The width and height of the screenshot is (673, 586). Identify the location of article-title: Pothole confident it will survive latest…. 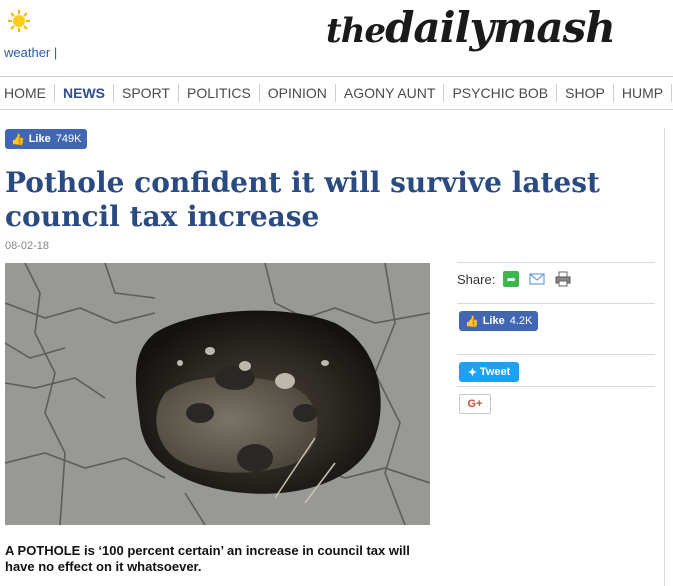
(302, 199).